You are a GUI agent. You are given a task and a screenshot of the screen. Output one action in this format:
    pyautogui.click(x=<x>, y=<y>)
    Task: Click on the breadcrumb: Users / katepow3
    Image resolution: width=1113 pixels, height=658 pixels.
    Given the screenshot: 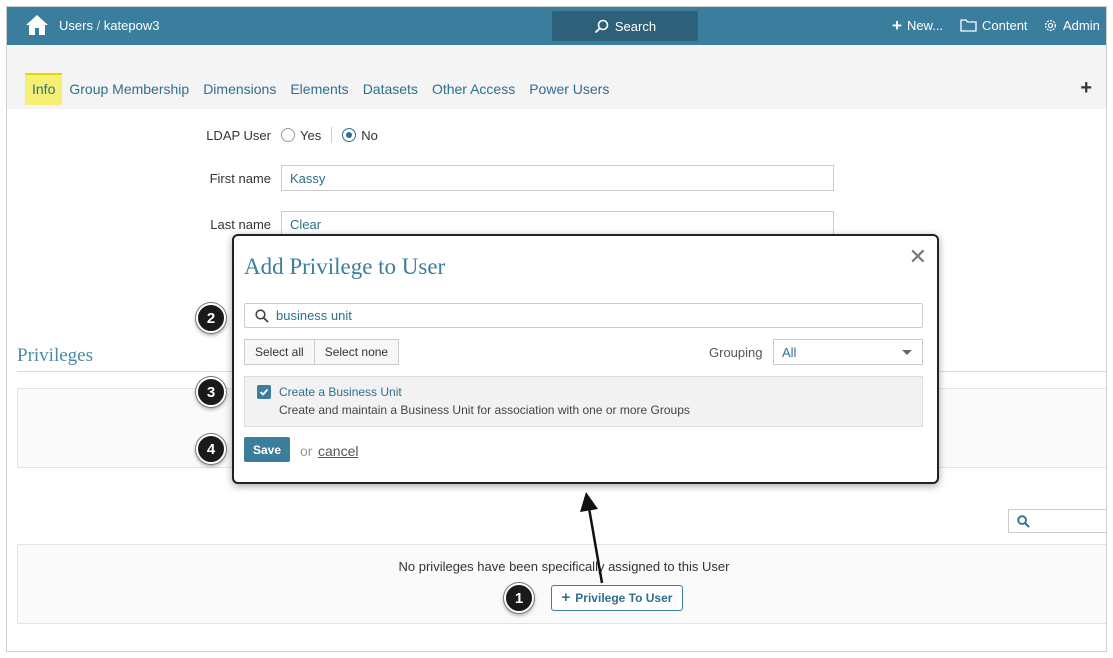 What is the action you would take?
    pyautogui.click(x=109, y=25)
    